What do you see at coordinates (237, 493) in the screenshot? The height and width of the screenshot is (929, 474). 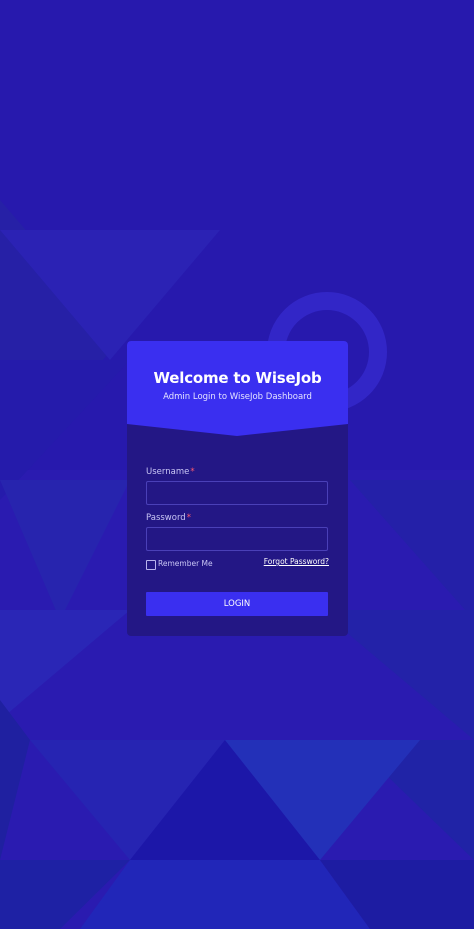 I see `username-input` at bounding box center [237, 493].